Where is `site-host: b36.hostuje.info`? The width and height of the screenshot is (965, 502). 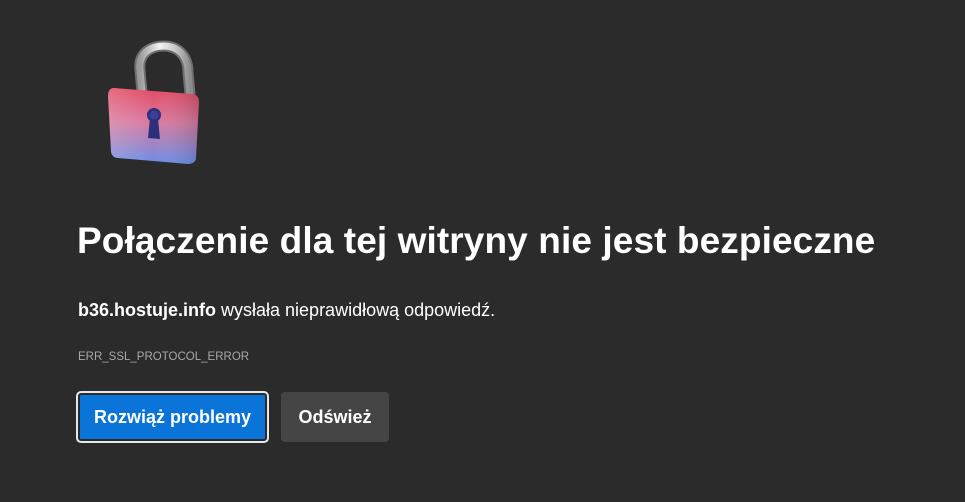 site-host: b36.hostuje.info is located at coordinates (147, 310).